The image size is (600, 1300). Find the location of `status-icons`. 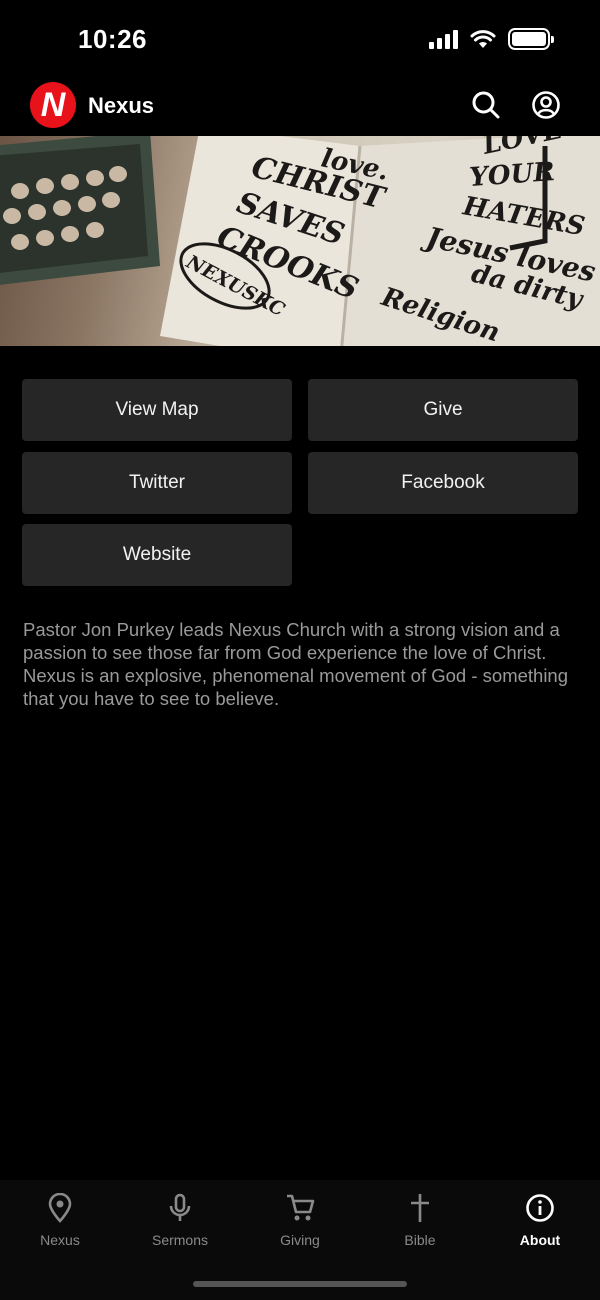

status-icons is located at coordinates (491, 39).